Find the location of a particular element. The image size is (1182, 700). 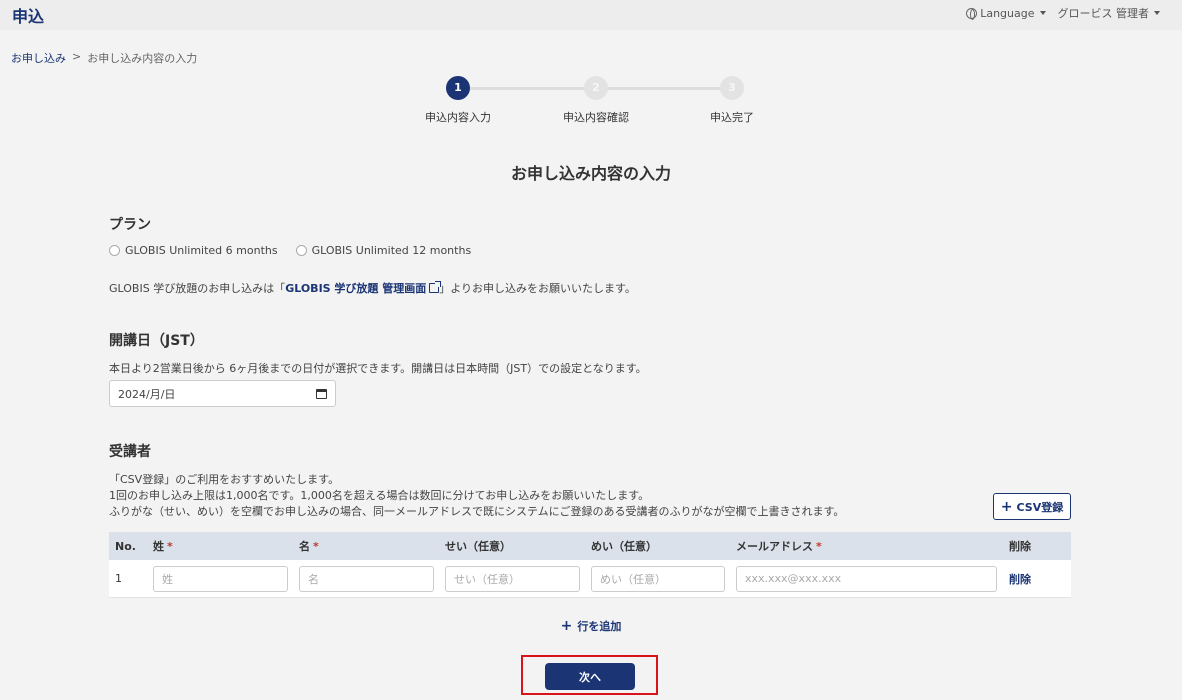

last-kana-input: せい（任意） is located at coordinates (512, 578).